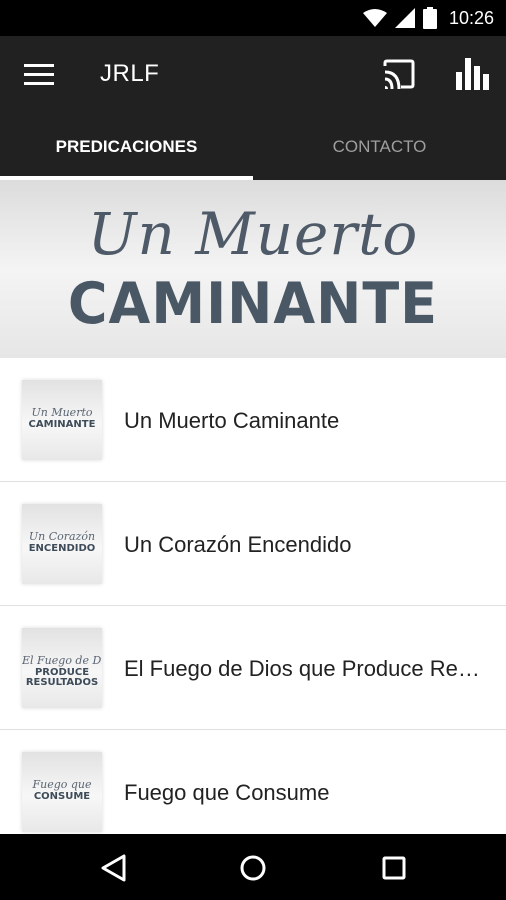 This screenshot has width=506, height=900. What do you see at coordinates (130, 73) in the screenshot?
I see `app-title: JRLF` at bounding box center [130, 73].